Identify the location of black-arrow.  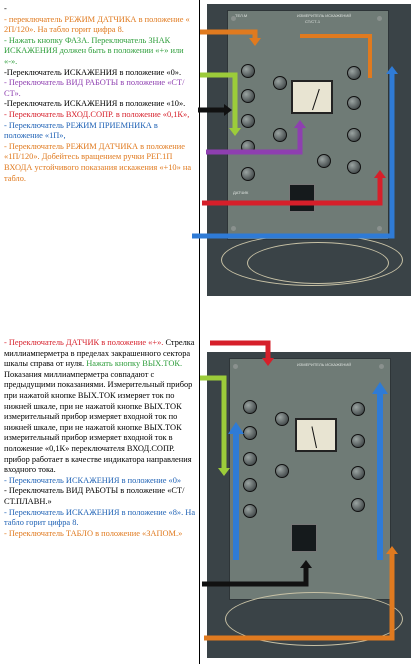
(255, 576).